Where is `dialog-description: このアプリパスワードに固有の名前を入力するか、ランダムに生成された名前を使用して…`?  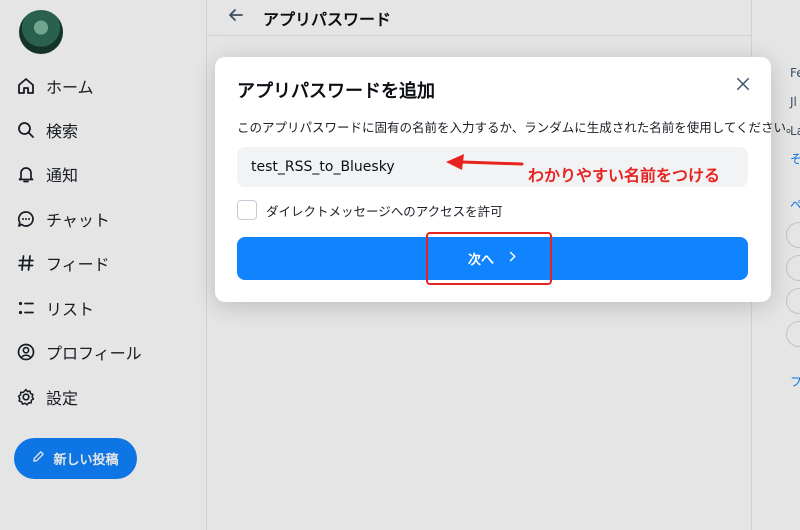
dialog-description: このアプリパスワードに固有の名前を入力するか、ランダムに生成された名前を使用して… is located at coordinates (518, 127).